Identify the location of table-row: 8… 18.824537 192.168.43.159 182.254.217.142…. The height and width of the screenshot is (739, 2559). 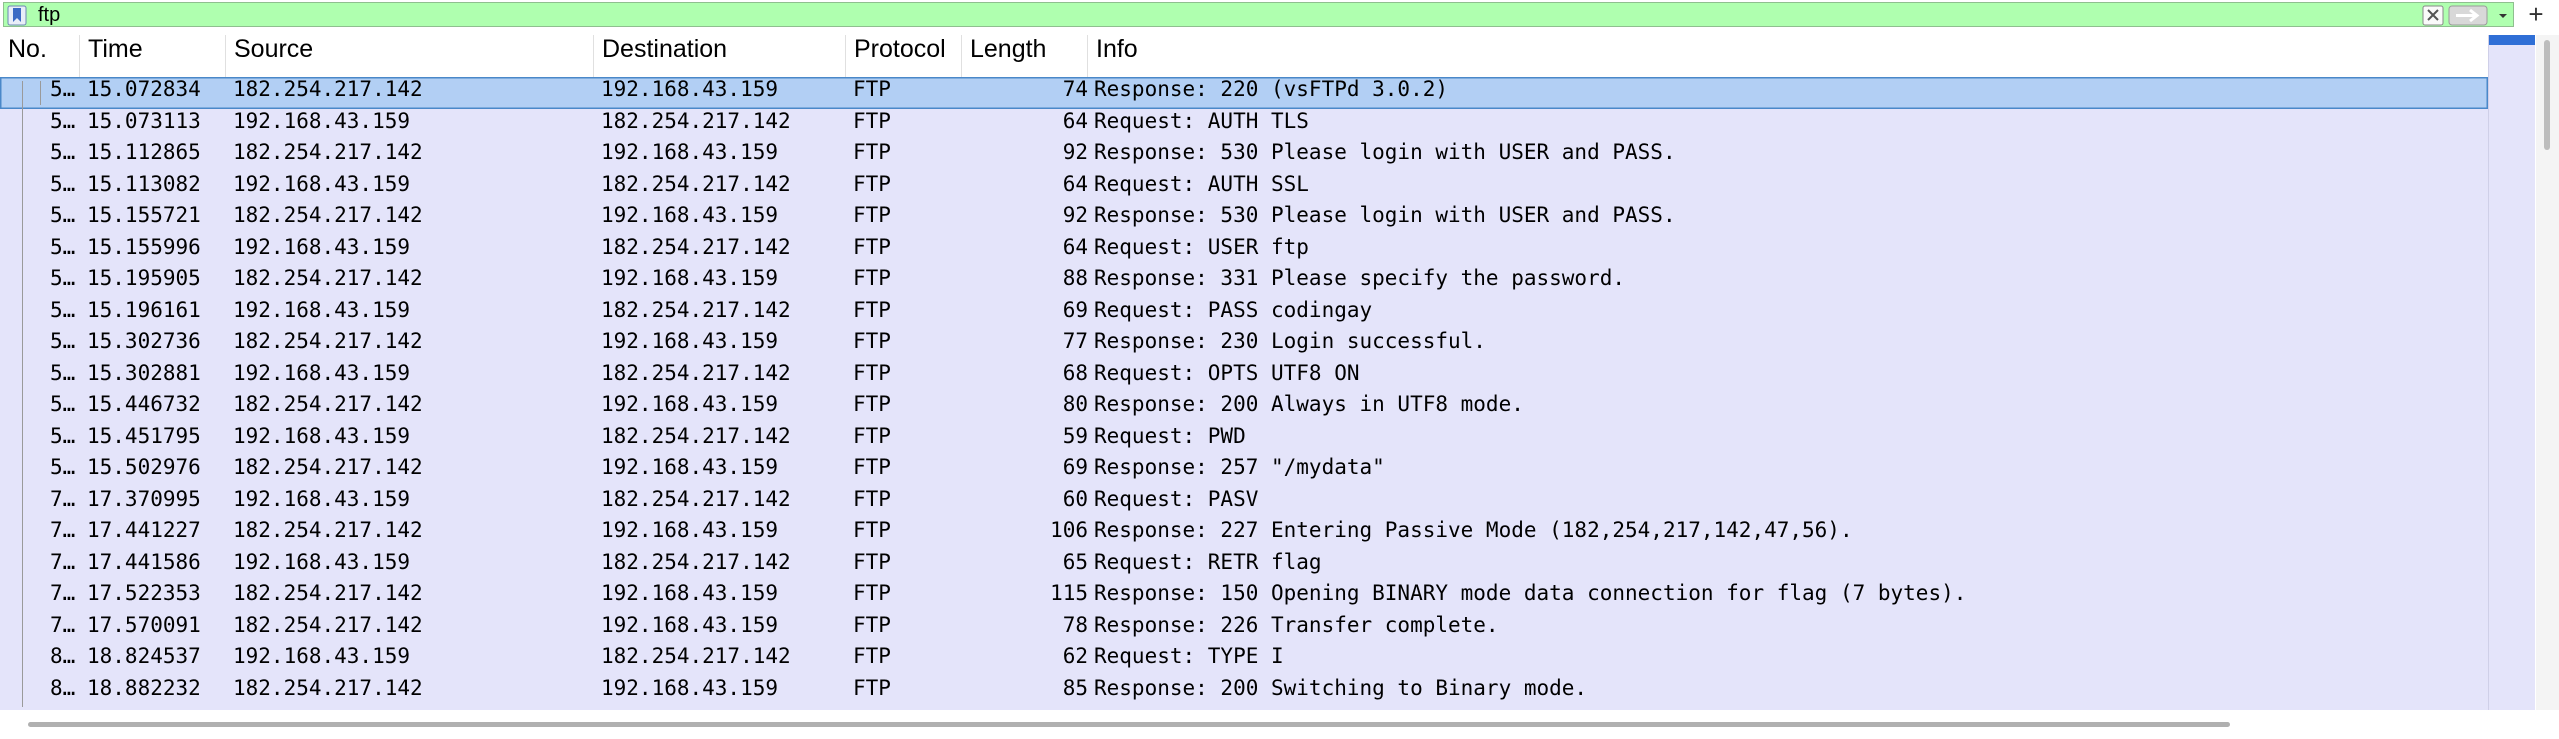
(1244, 660).